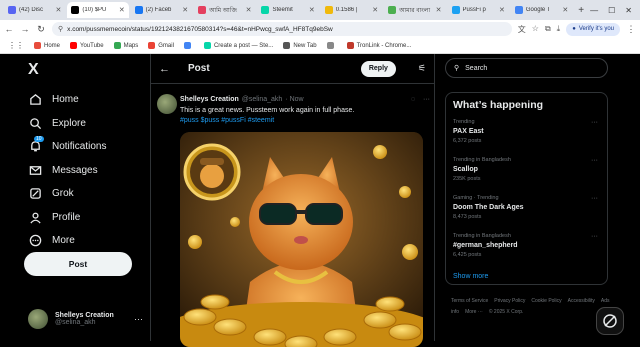  What do you see at coordinates (34, 10) in the screenshot?
I see `browser-tab: (42) Disc ✕` at bounding box center [34, 10].